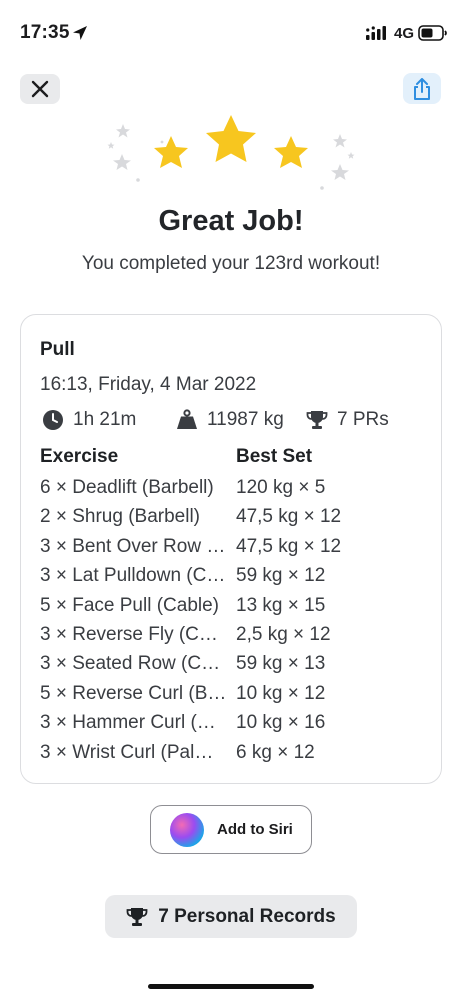  I want to click on battery-icon, so click(432, 33).